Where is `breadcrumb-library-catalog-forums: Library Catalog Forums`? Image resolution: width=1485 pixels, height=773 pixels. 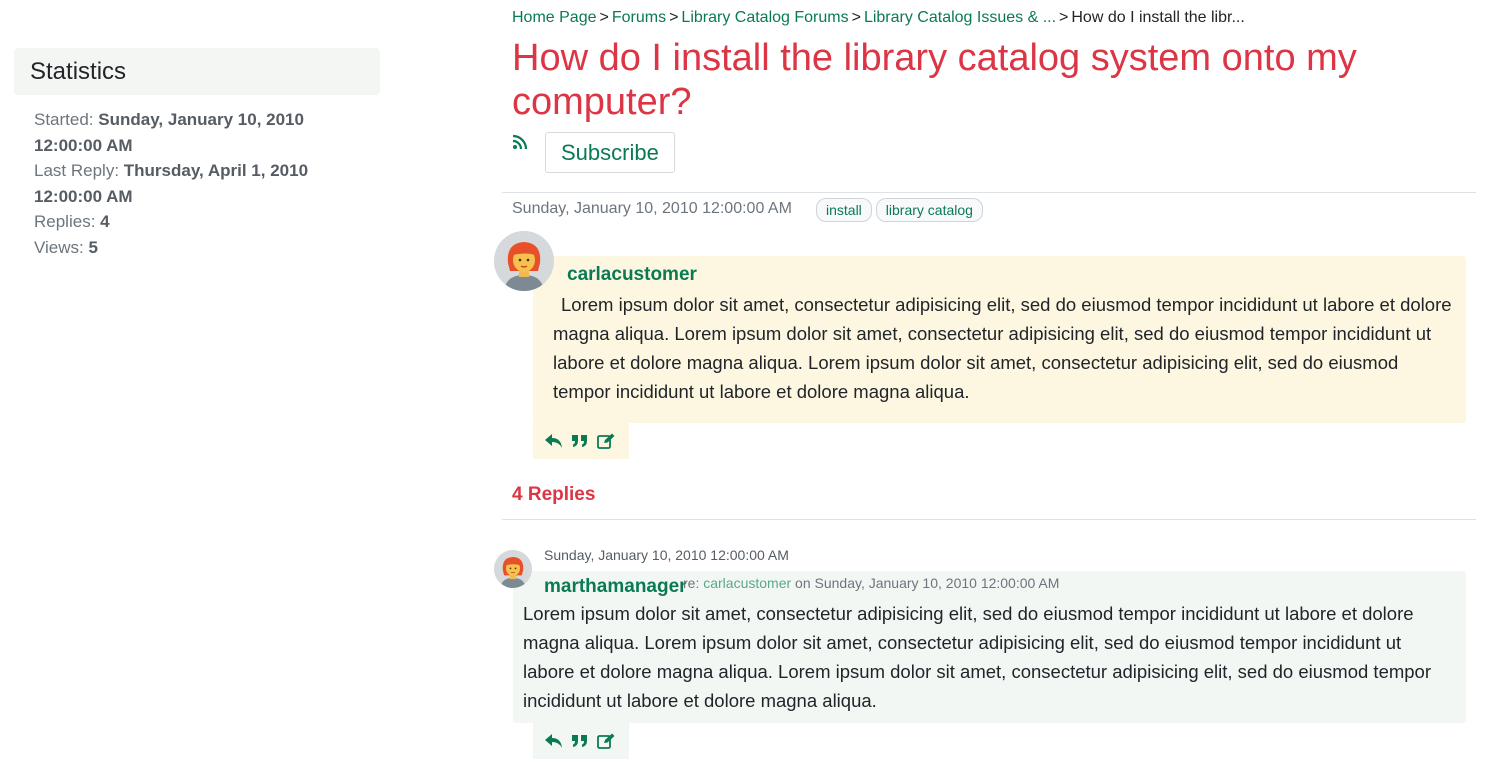
breadcrumb-library-catalog-forums: Library Catalog Forums is located at coordinates (764, 17).